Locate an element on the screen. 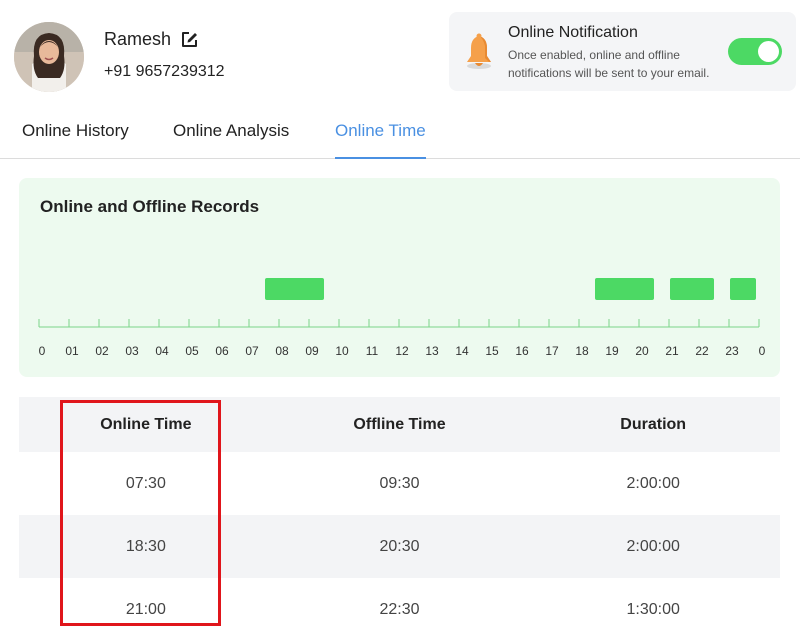 The image size is (800, 638). user-name-row: Ramesh is located at coordinates (151, 39).